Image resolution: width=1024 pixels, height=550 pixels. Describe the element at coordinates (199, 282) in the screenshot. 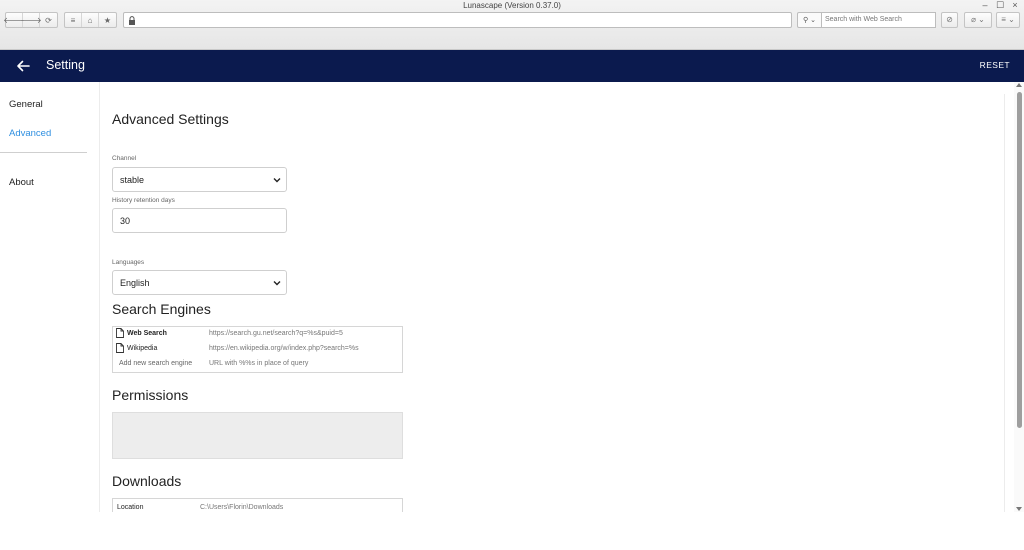

I see `languages-select: English` at that location.